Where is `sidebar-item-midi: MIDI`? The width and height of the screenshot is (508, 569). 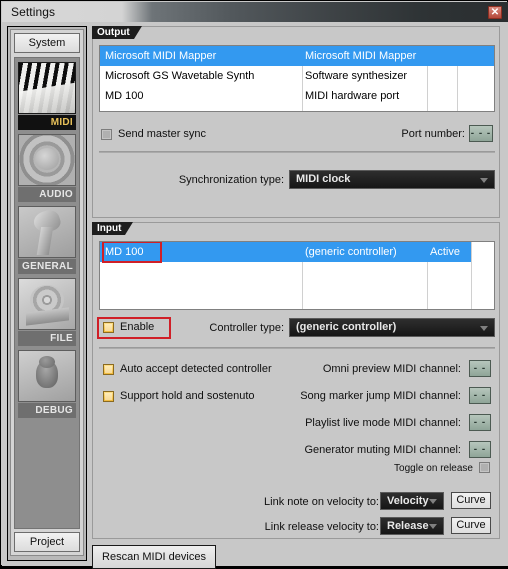
sidebar-item-midi: MIDI is located at coordinates (47, 96).